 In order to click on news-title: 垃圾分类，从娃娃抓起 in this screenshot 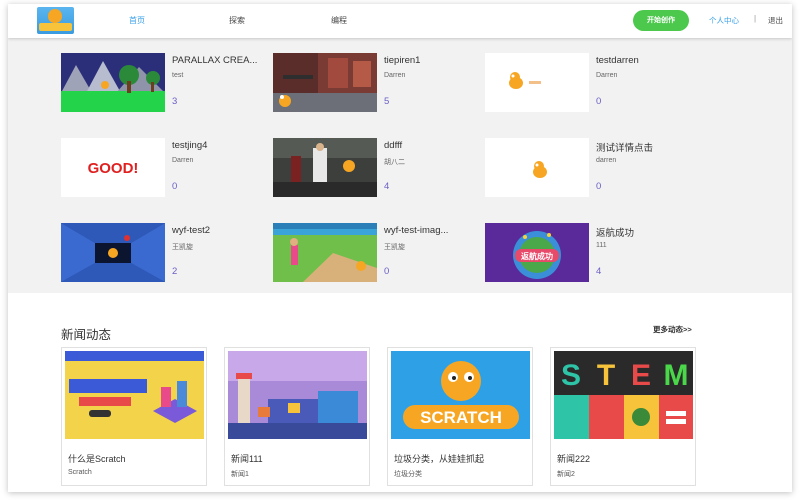, I will do `click(439, 458)`.